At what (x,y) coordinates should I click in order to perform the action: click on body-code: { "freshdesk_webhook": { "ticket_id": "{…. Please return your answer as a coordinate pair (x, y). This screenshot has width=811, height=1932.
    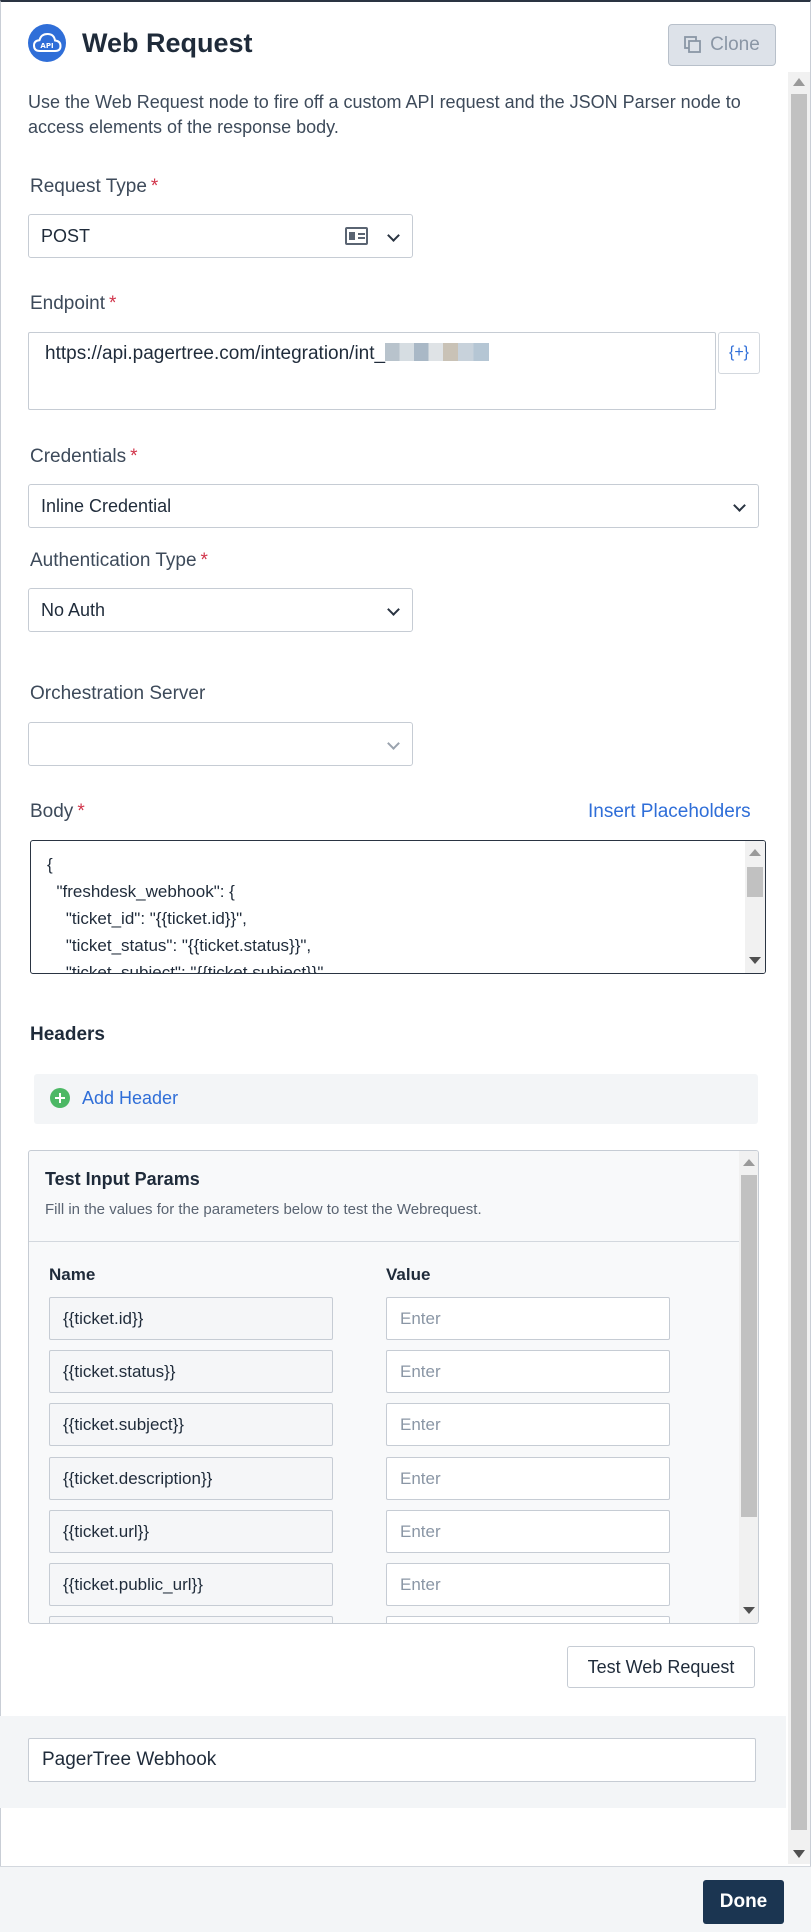
    Looking at the image, I should click on (188, 914).